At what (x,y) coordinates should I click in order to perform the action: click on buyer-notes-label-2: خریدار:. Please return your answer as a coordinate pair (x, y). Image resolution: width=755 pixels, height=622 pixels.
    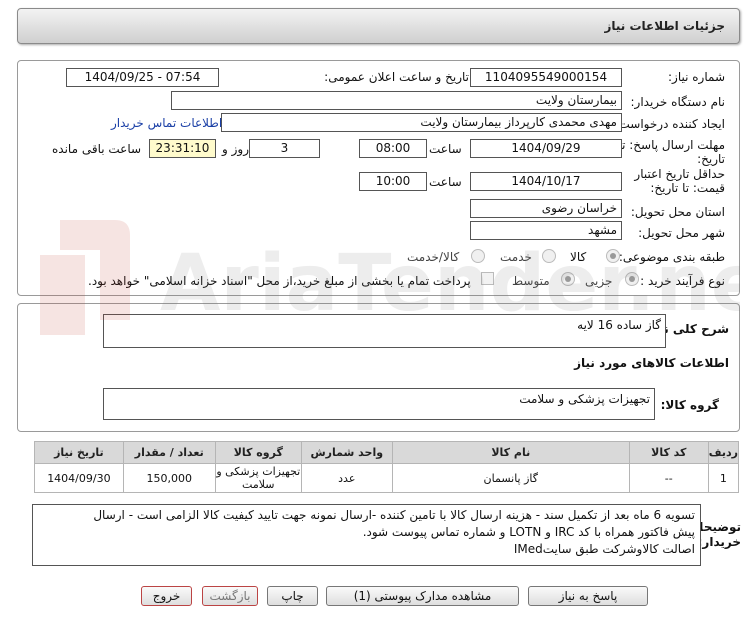
    Looking at the image, I should click on (719, 542).